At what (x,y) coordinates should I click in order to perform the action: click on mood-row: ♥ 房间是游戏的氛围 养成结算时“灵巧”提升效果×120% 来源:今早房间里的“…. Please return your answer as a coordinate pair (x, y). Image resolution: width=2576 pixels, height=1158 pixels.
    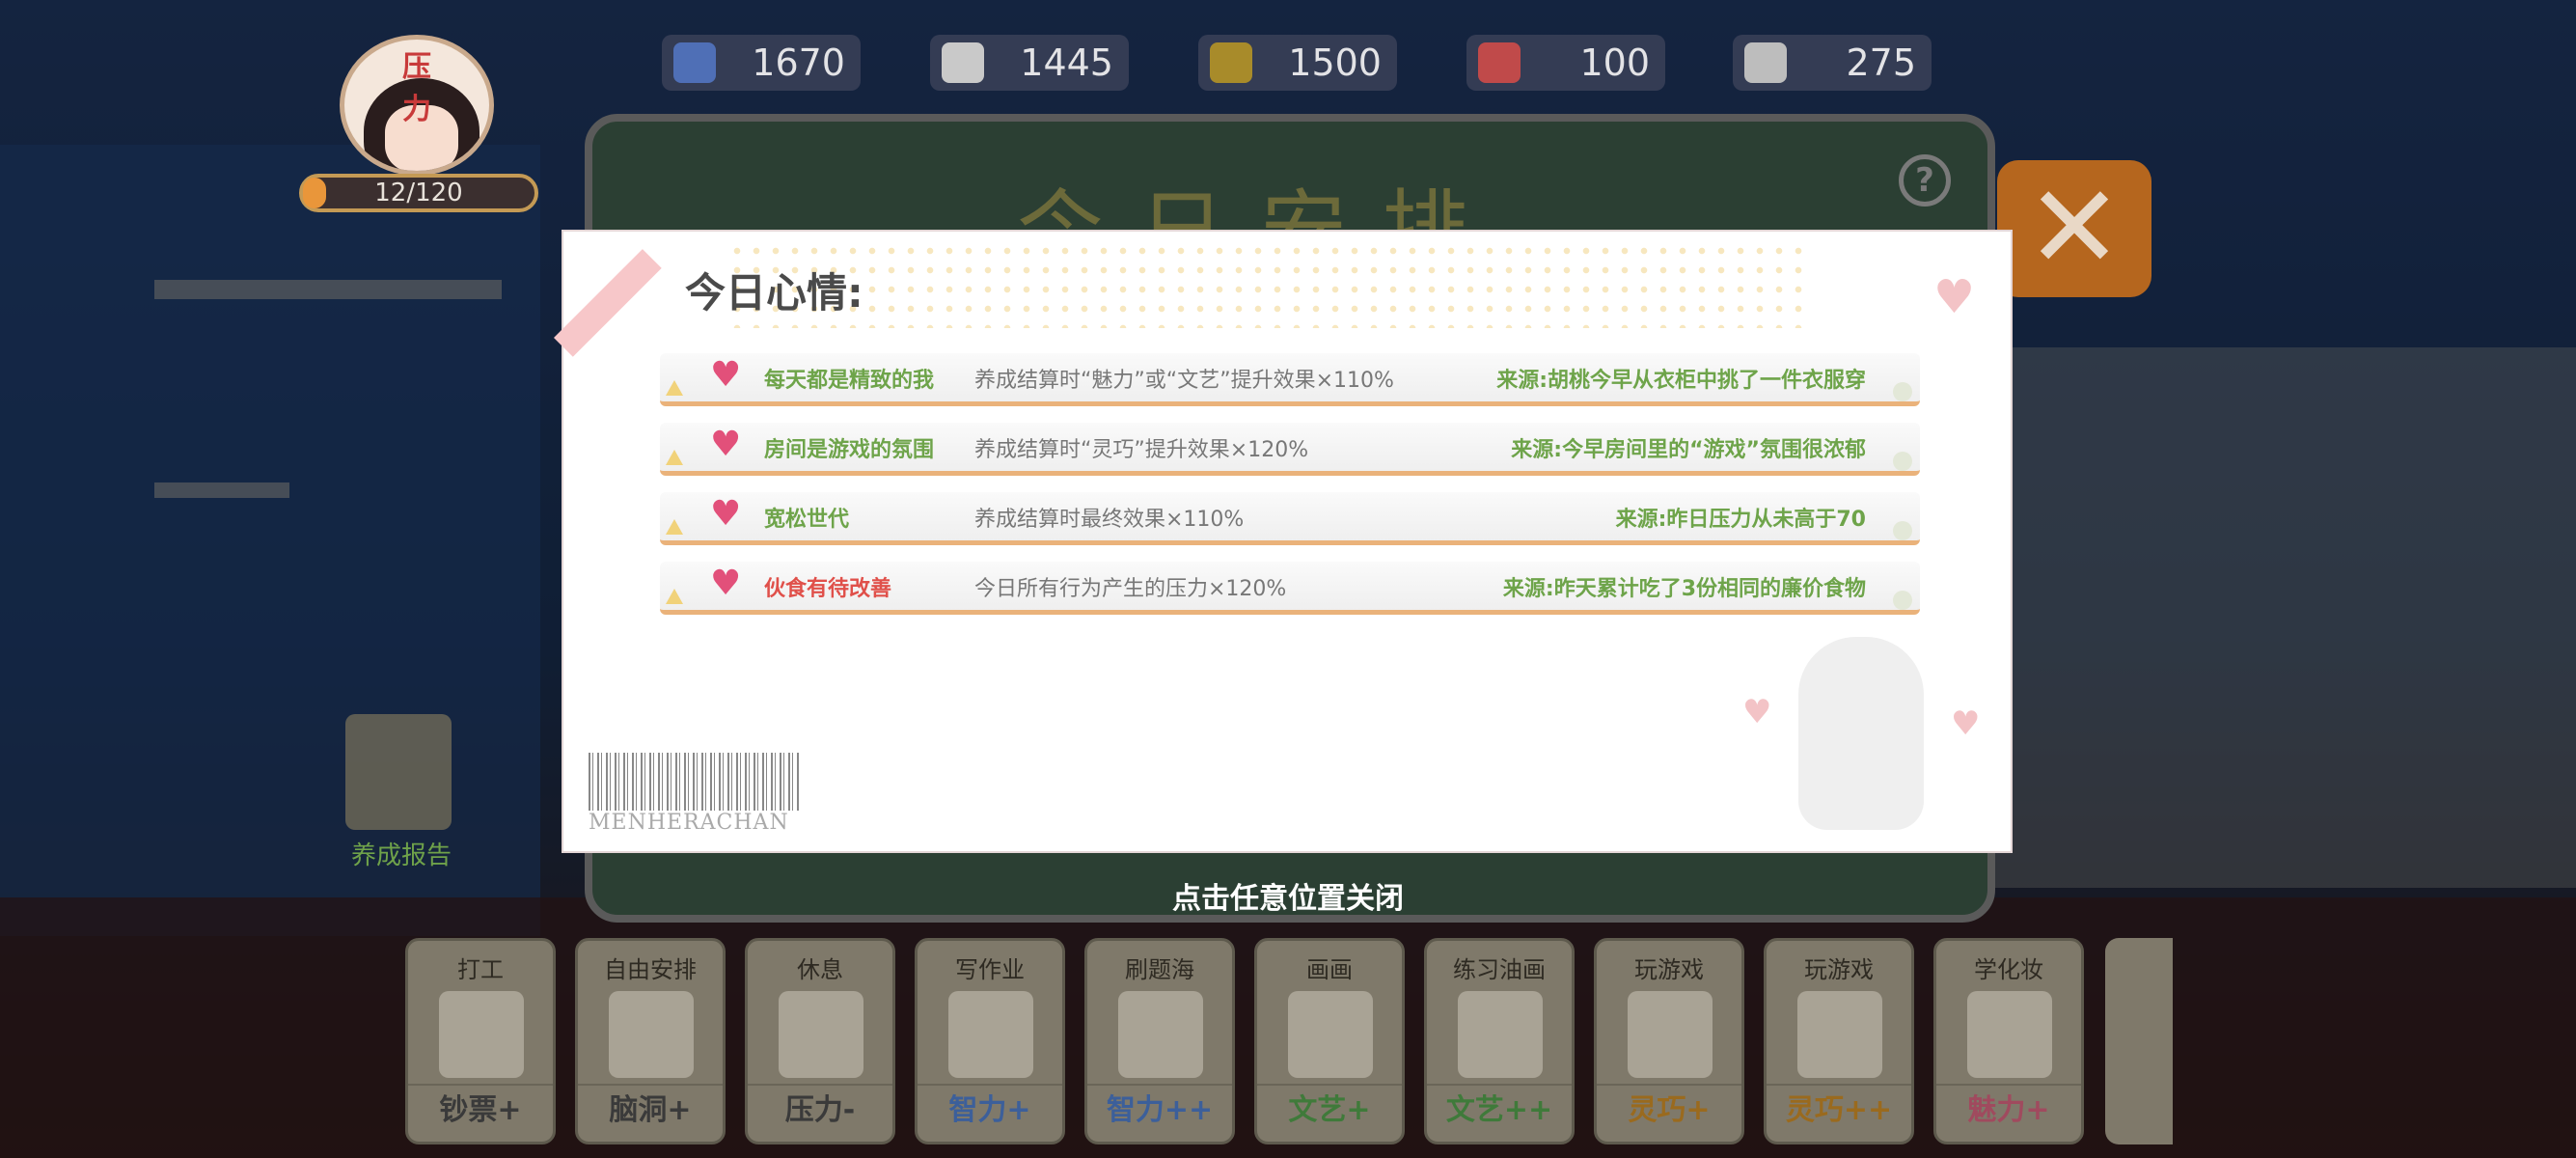
    Looking at the image, I should click on (1290, 449).